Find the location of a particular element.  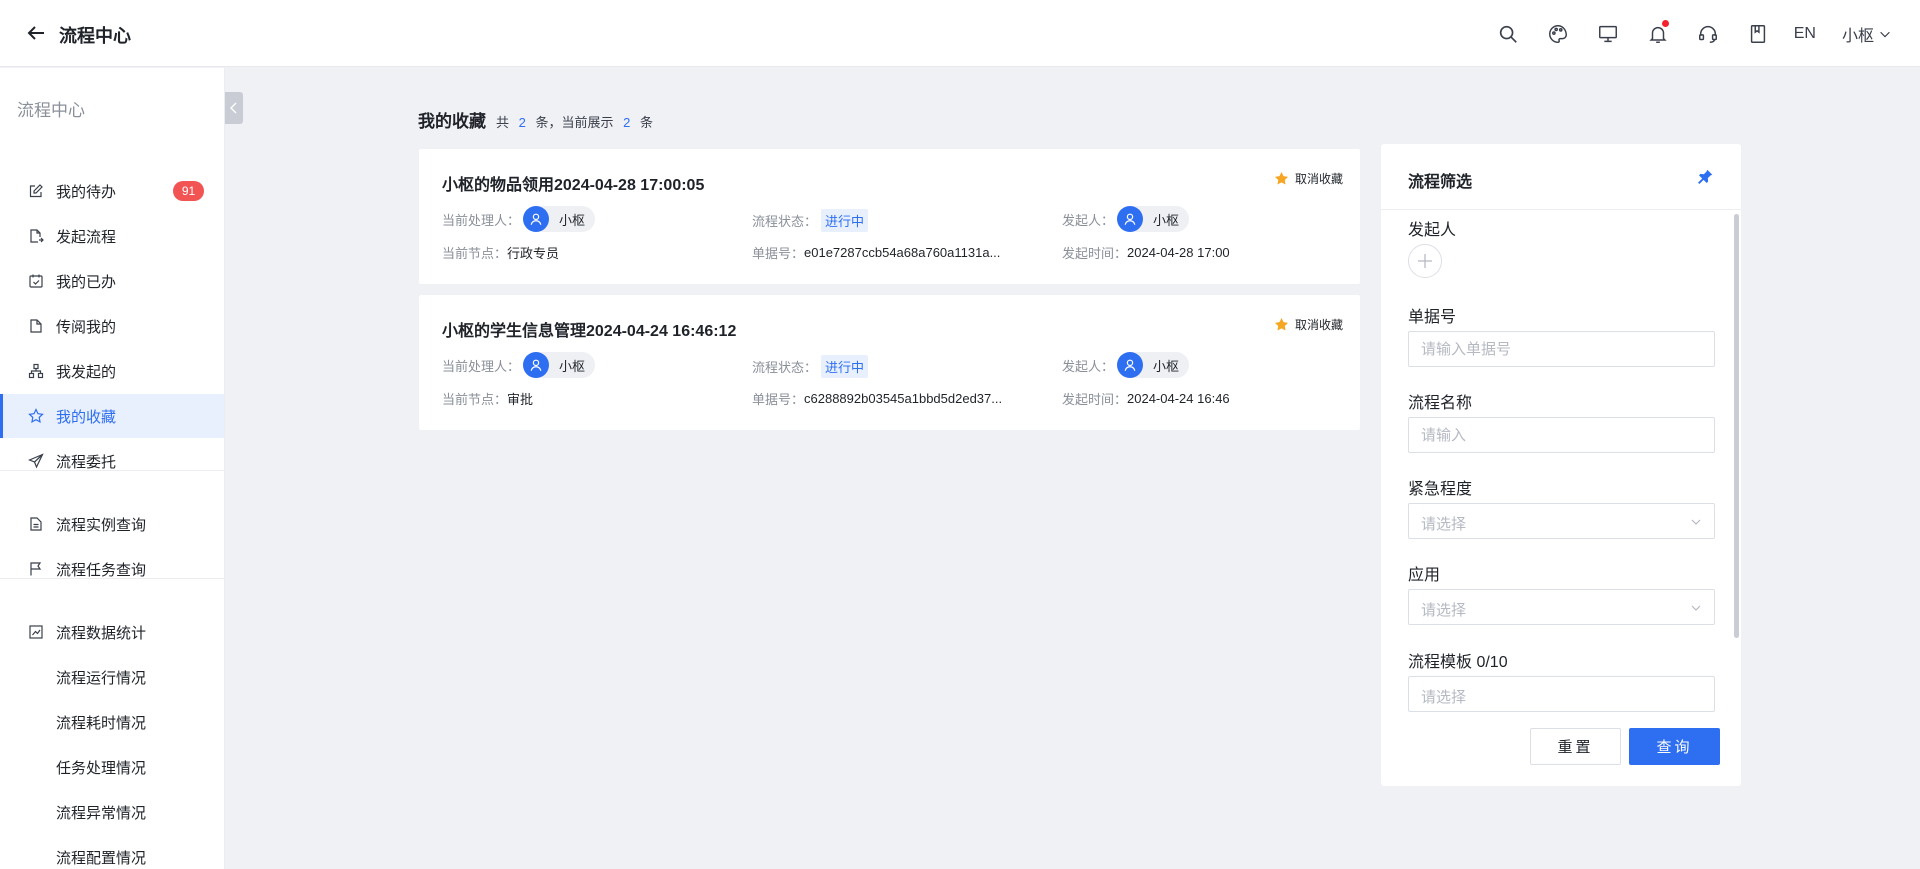

sidebar-item-label: 流程任务查询 is located at coordinates (101, 570).